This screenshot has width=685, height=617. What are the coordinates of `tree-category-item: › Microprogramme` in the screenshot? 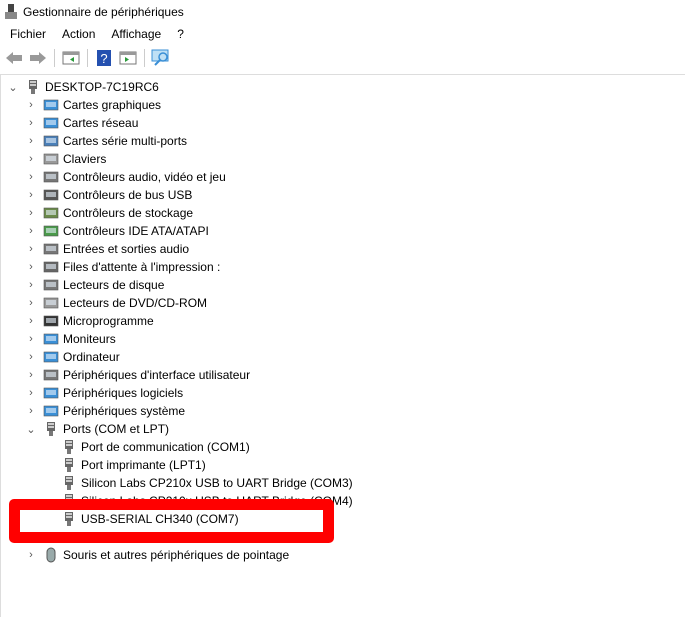 It's located at (89, 321).